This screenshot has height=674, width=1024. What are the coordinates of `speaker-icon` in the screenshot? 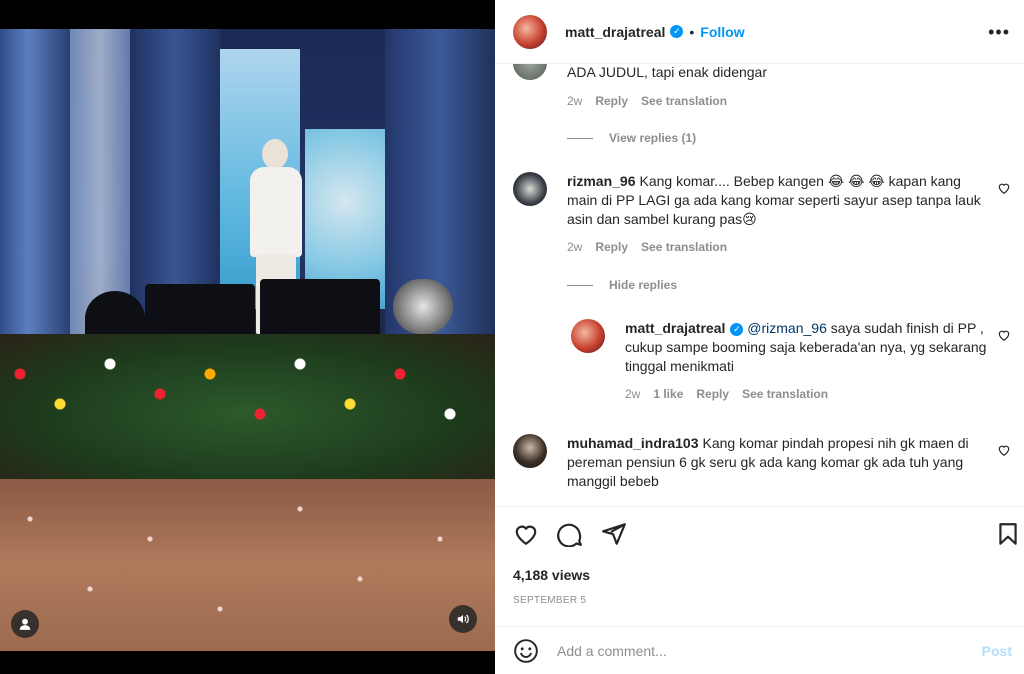 It's located at (463, 619).